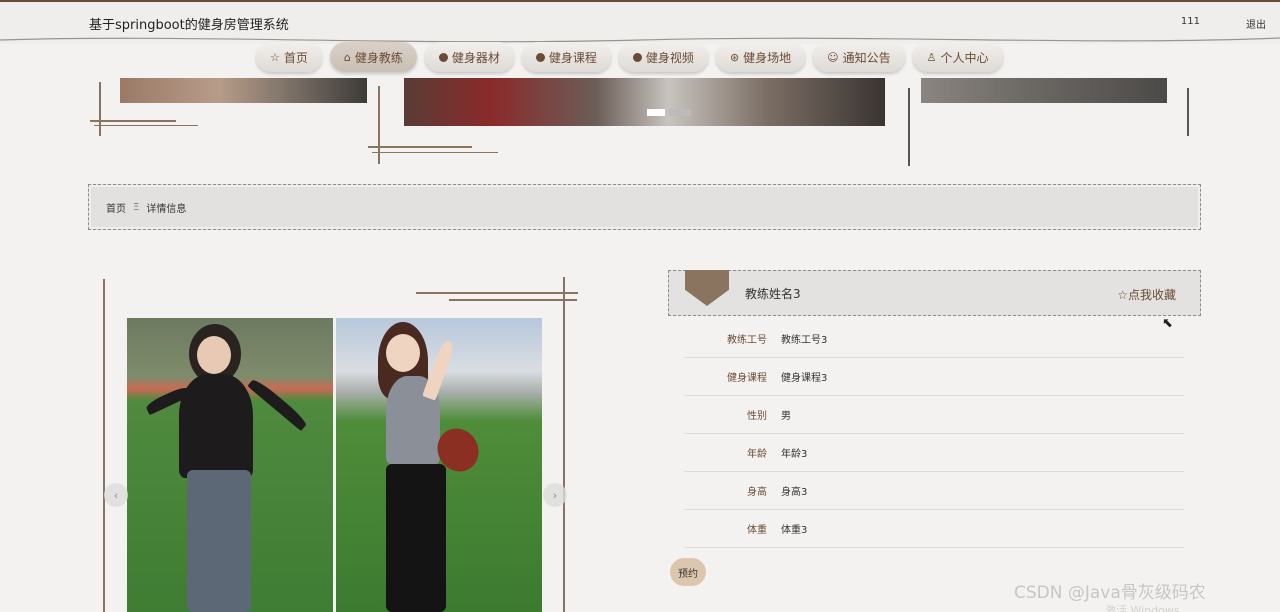 This screenshot has height=612, width=1280. Describe the element at coordinates (794, 454) in the screenshot. I see `field-value: 年龄3` at that location.